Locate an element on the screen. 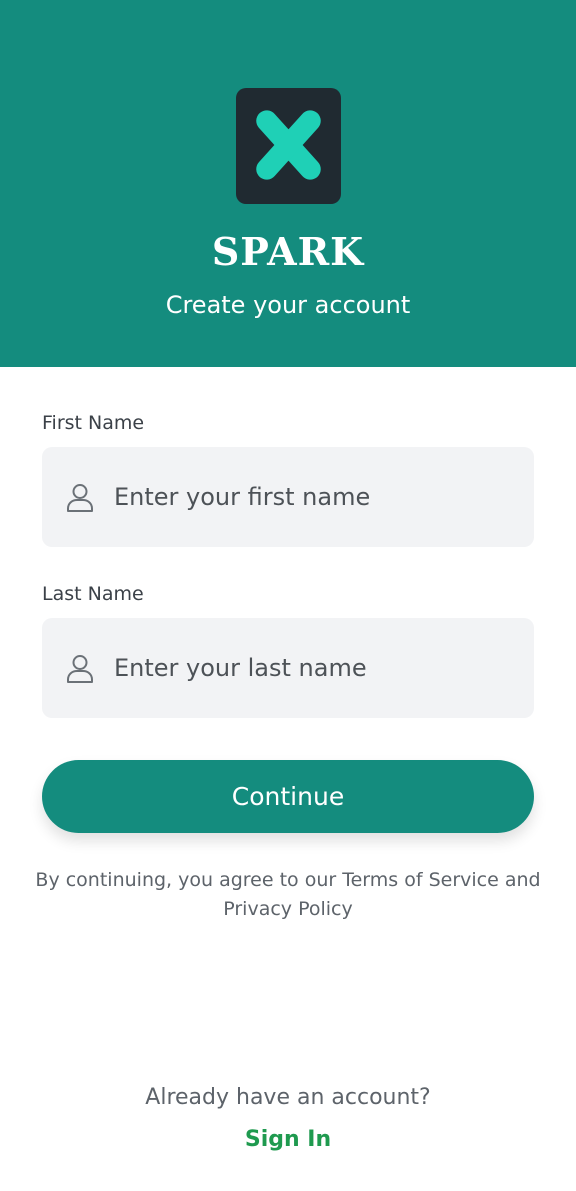 The image size is (576, 1191). x-logo-icon is located at coordinates (288, 145).